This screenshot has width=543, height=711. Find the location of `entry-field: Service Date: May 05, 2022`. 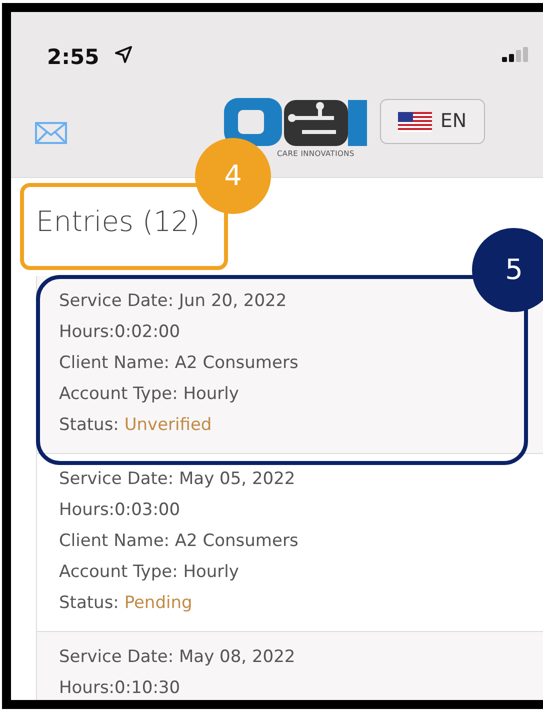

entry-field: Service Date: May 05, 2022 is located at coordinates (301, 479).